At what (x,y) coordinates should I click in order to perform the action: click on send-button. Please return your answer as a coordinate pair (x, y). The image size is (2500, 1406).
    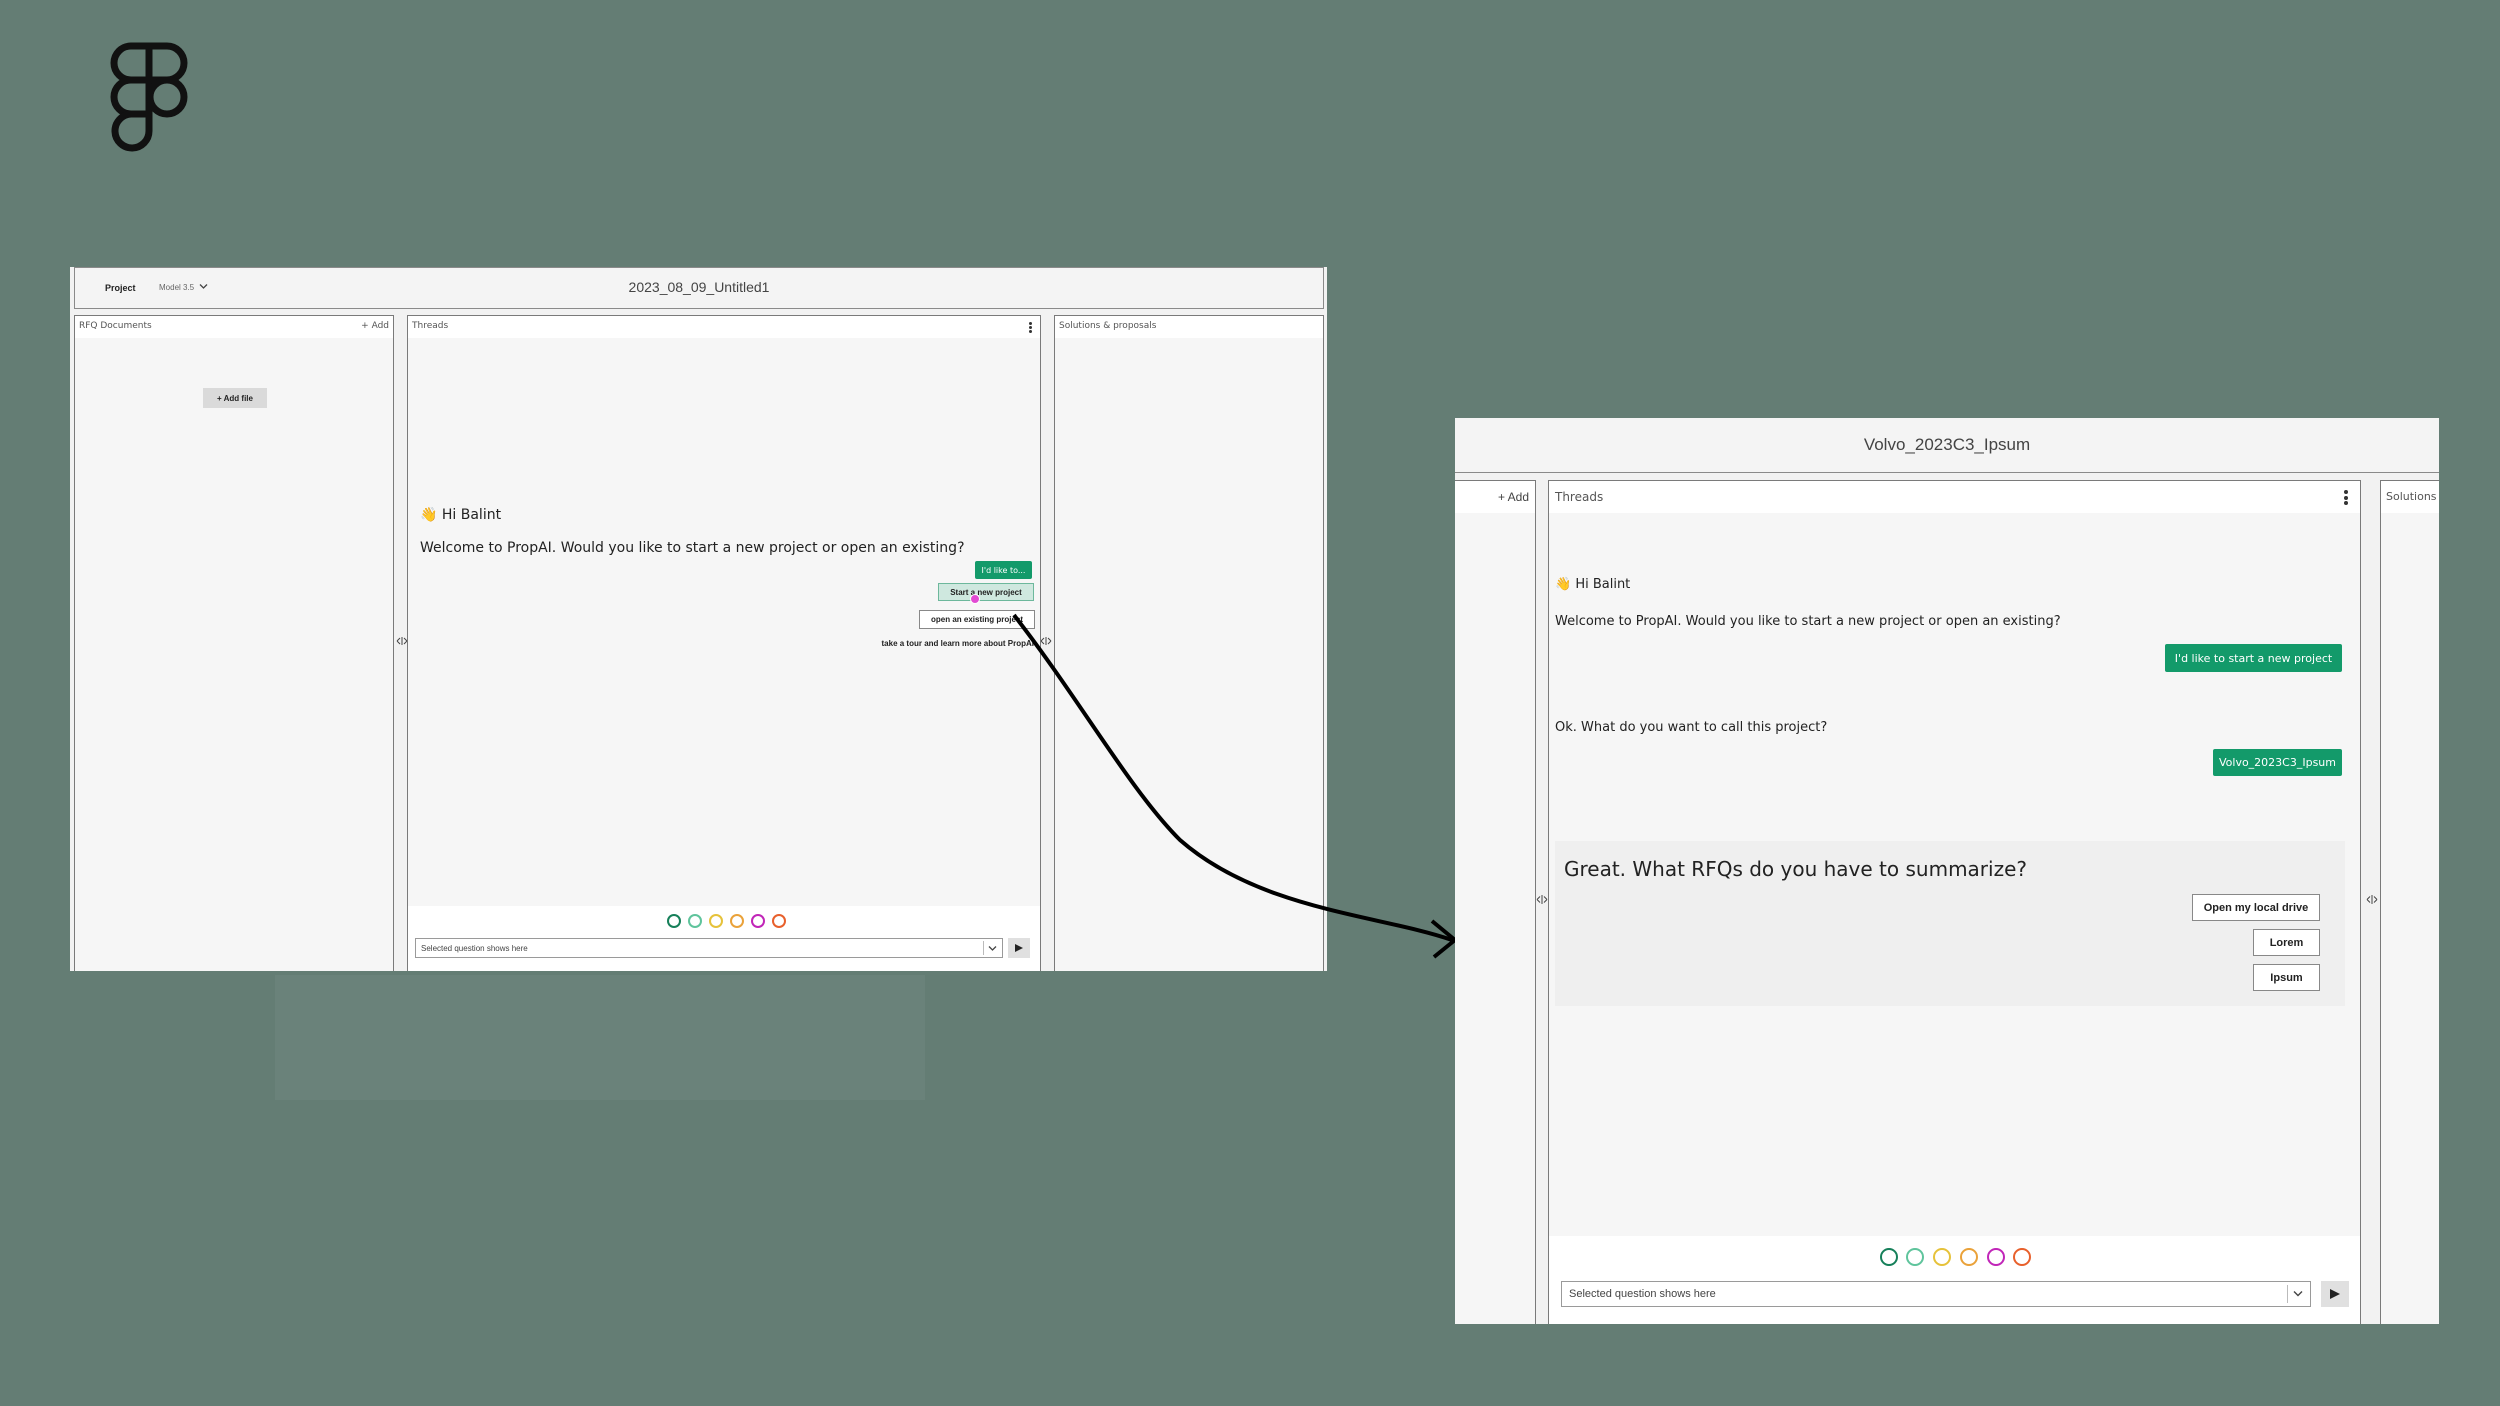
    Looking at the image, I should click on (2335, 1294).